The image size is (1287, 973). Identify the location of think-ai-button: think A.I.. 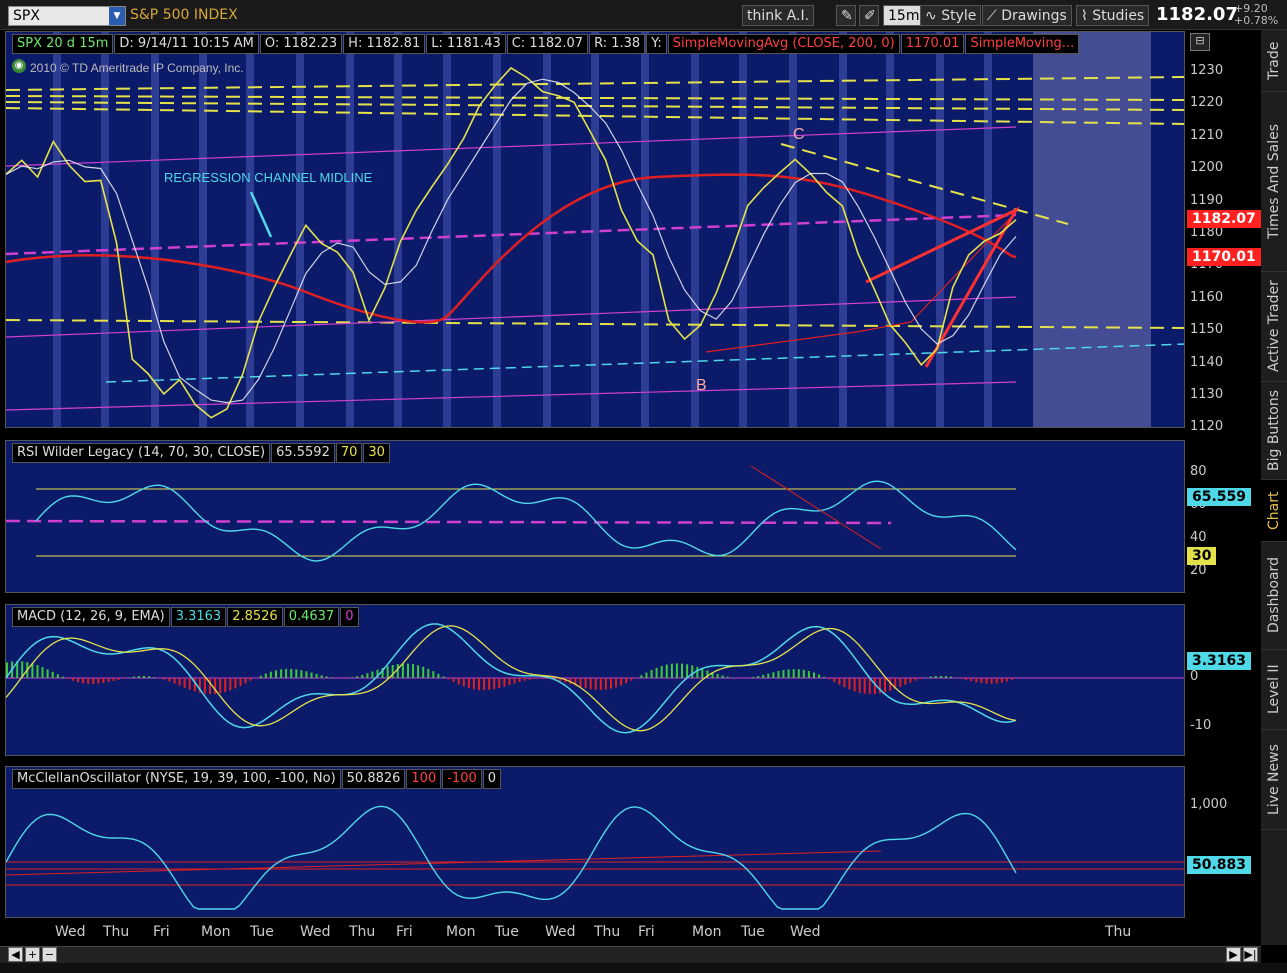
(778, 15).